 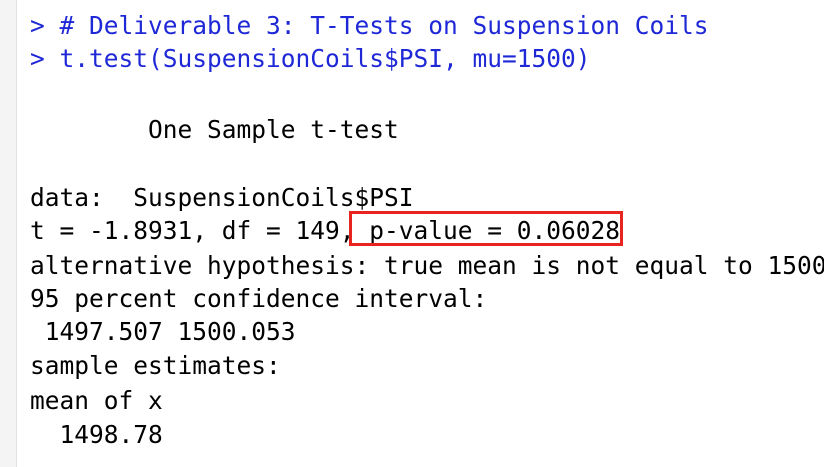 I want to click on data-line: data: SuspensionCoils$PSI, so click(x=222, y=197).